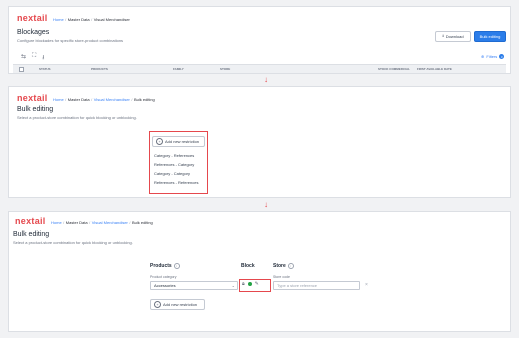 The height and width of the screenshot is (338, 519). I want to click on store-header-label: Store, so click(279, 266).